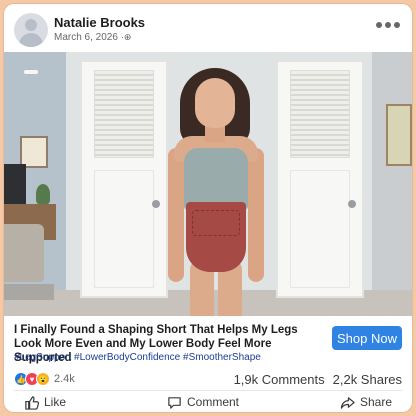 This screenshot has width=416, height=416. What do you see at coordinates (256, 215) in the screenshot?
I see `arm-right` at bounding box center [256, 215].